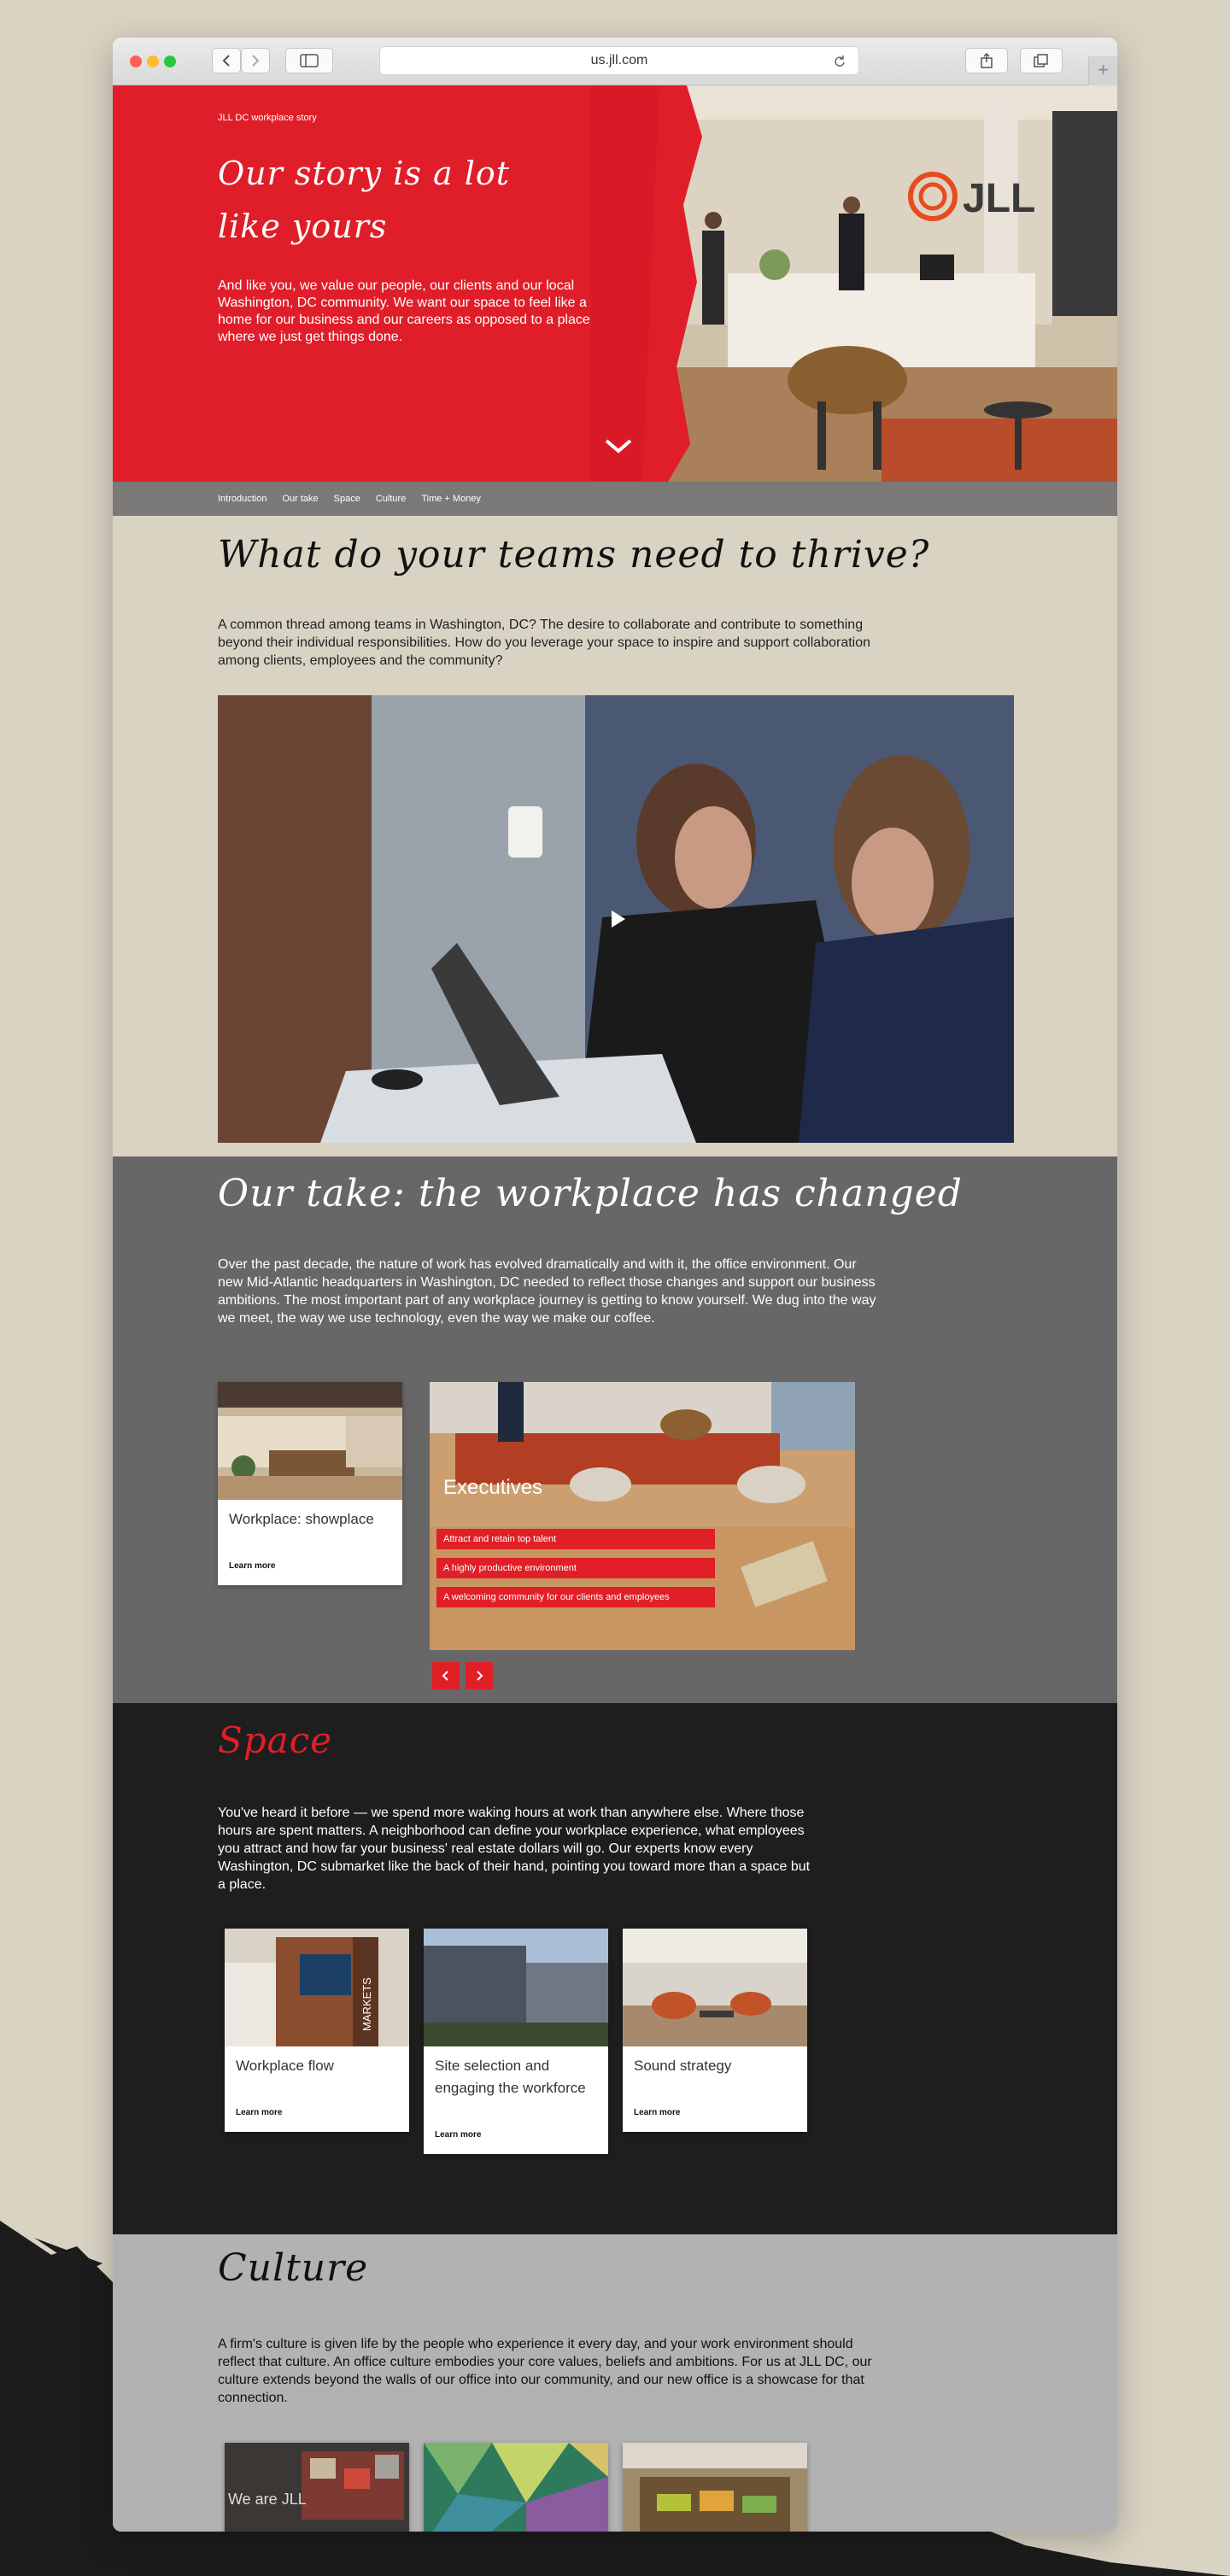 The width and height of the screenshot is (1230, 2576). Describe the element at coordinates (153, 61) in the screenshot. I see `minimize-window-button` at that location.